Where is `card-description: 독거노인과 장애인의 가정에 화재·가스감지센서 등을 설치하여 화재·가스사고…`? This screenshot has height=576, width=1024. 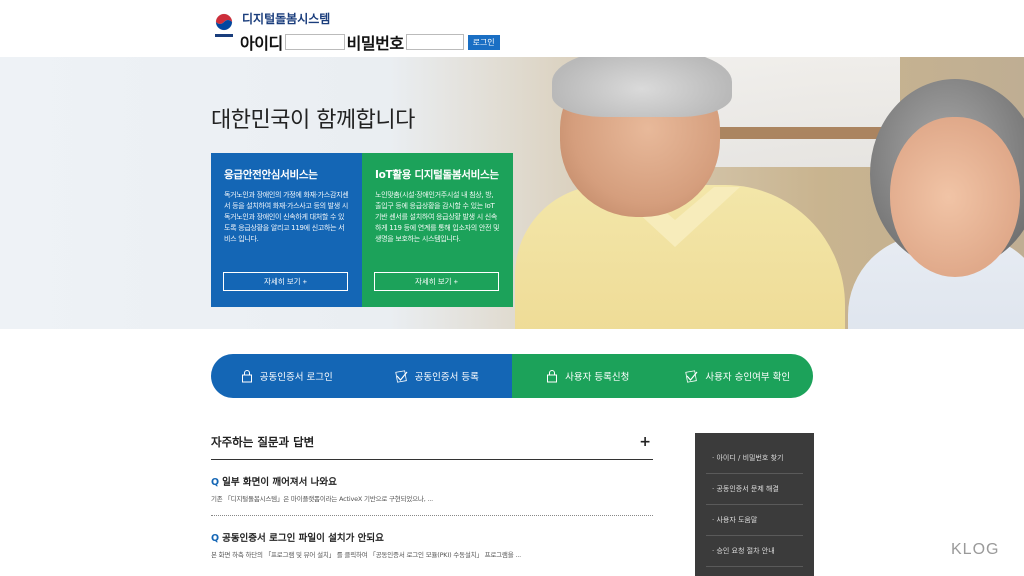 card-description: 독거노인과 장애인의 가정에 화재·가스감지센서 등을 설치하여 화재·가스사고… is located at coordinates (286, 217).